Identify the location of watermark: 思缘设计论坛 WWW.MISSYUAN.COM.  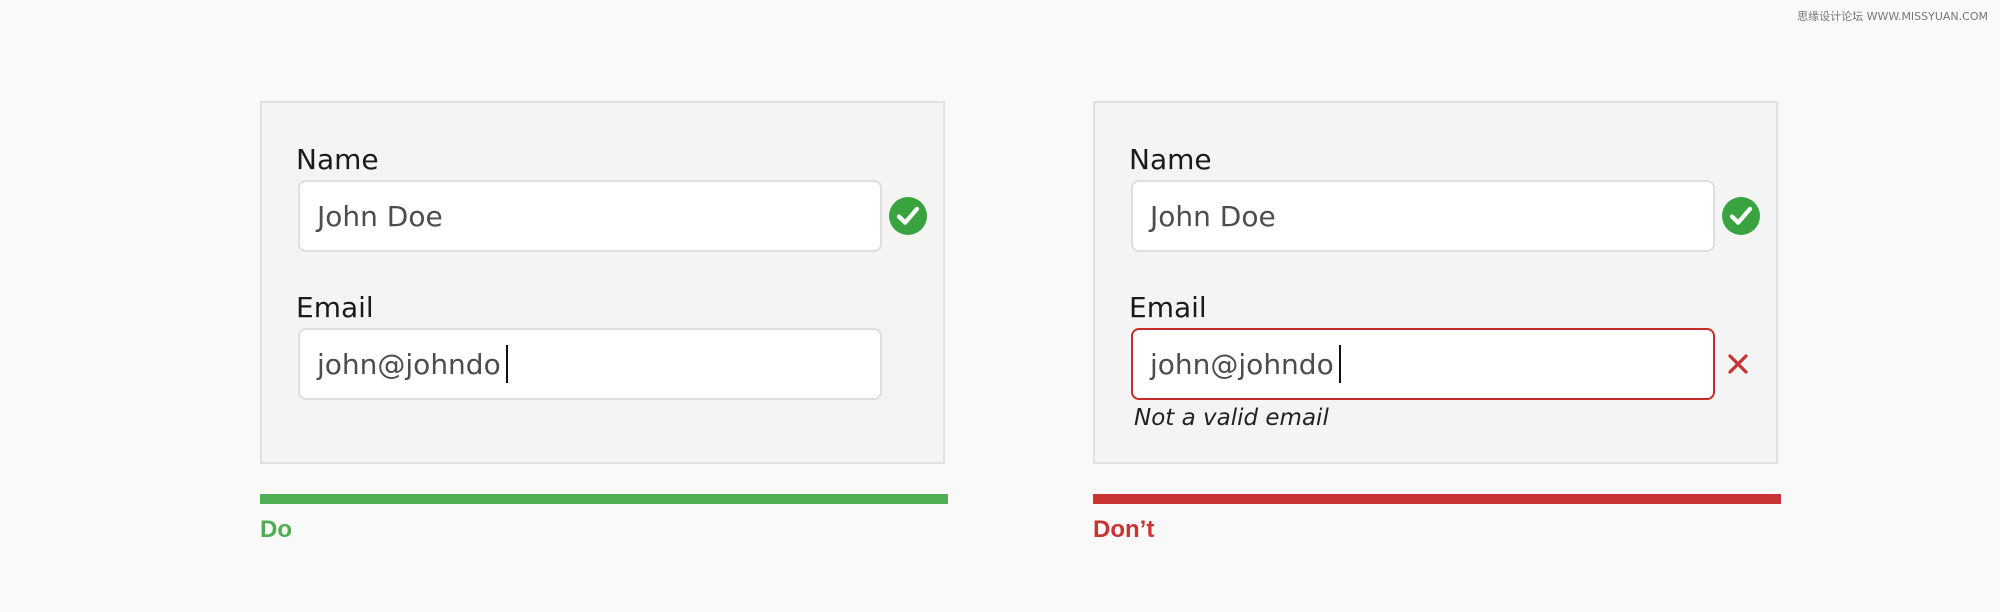
(1892, 16).